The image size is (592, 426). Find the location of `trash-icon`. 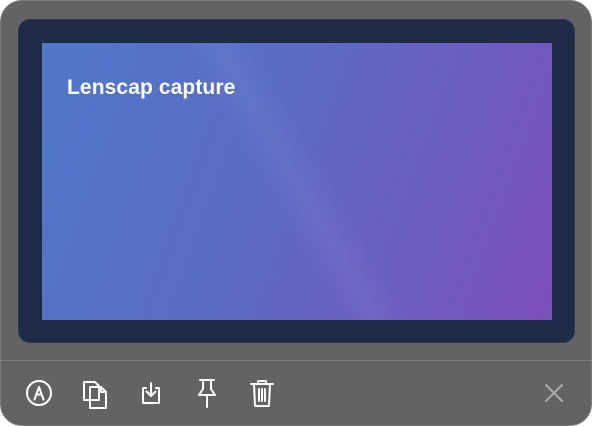

trash-icon is located at coordinates (262, 393).